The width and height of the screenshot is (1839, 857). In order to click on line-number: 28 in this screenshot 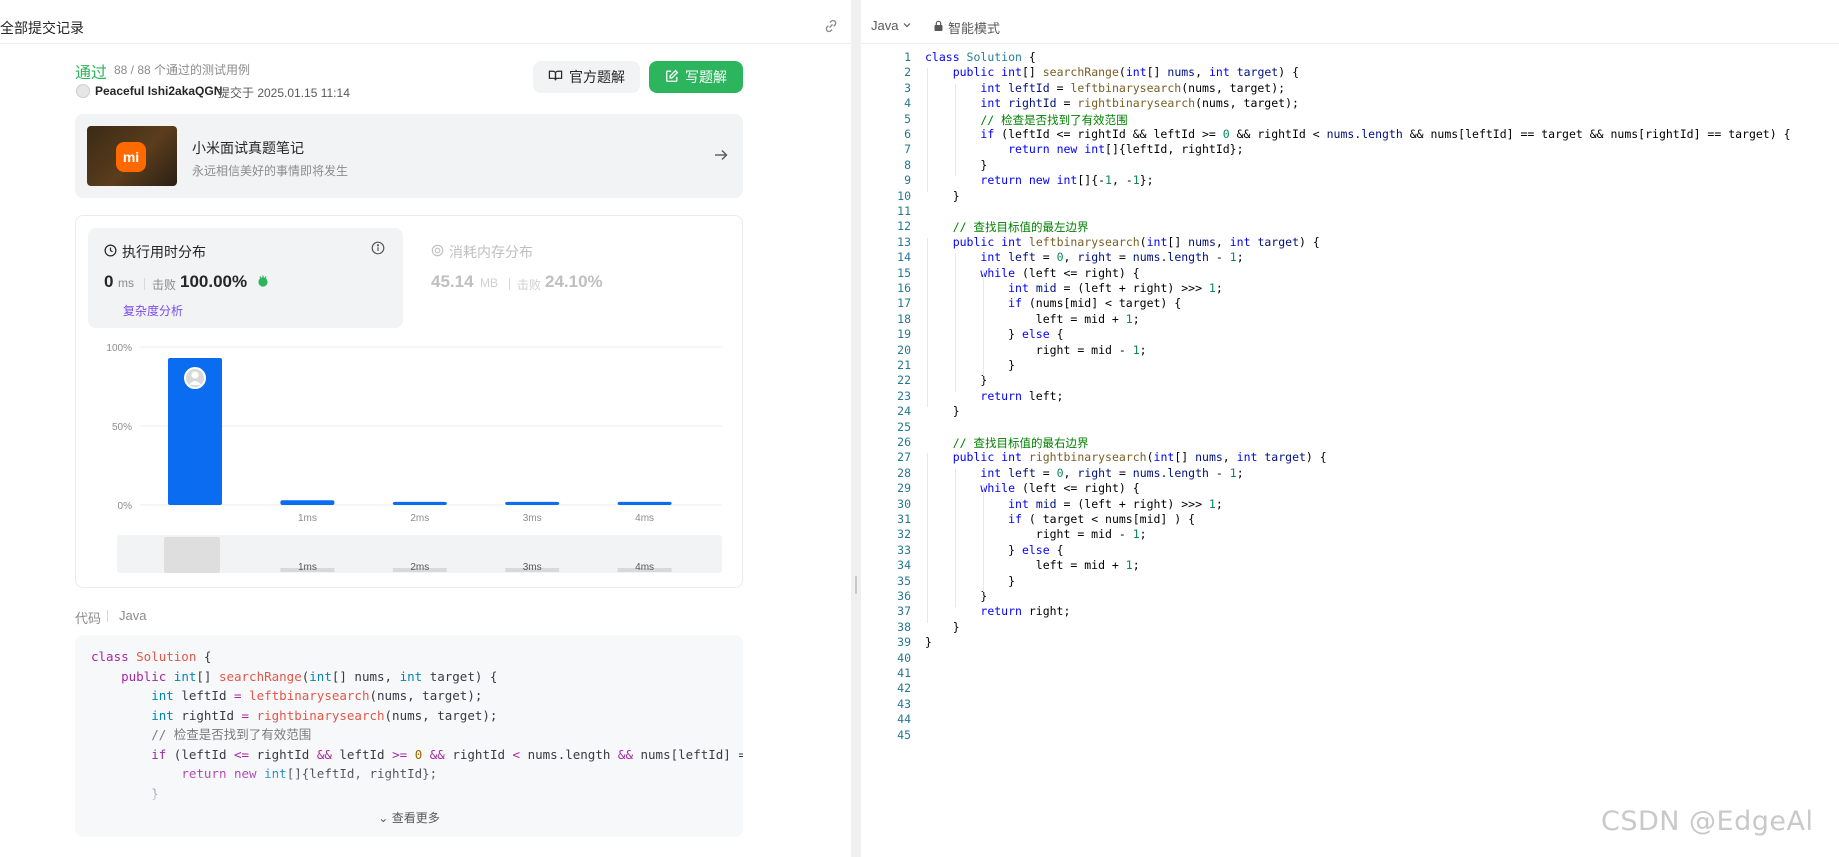, I will do `click(904, 472)`.